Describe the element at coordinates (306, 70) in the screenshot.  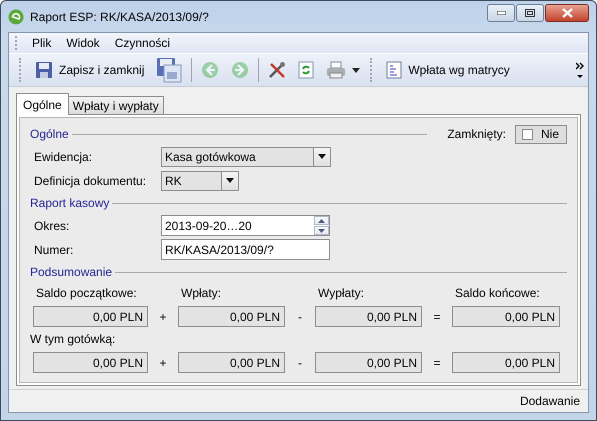
I see `refresh-icon` at that location.